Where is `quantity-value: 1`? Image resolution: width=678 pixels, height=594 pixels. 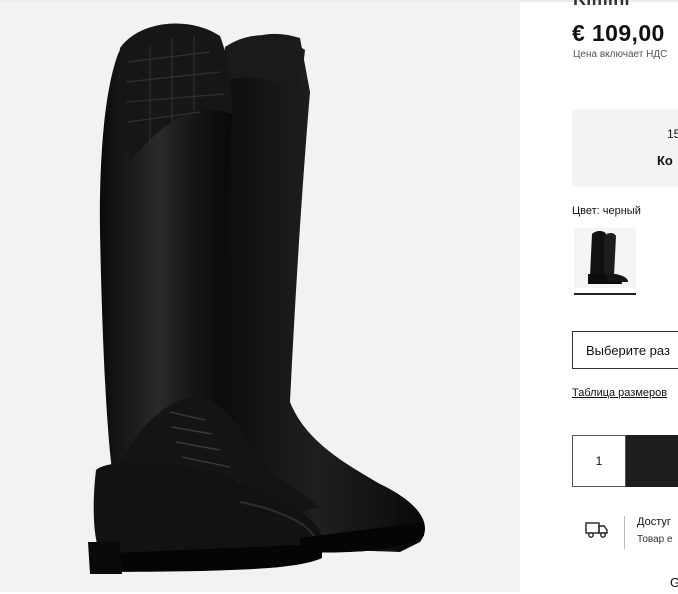
quantity-value: 1 is located at coordinates (599, 461).